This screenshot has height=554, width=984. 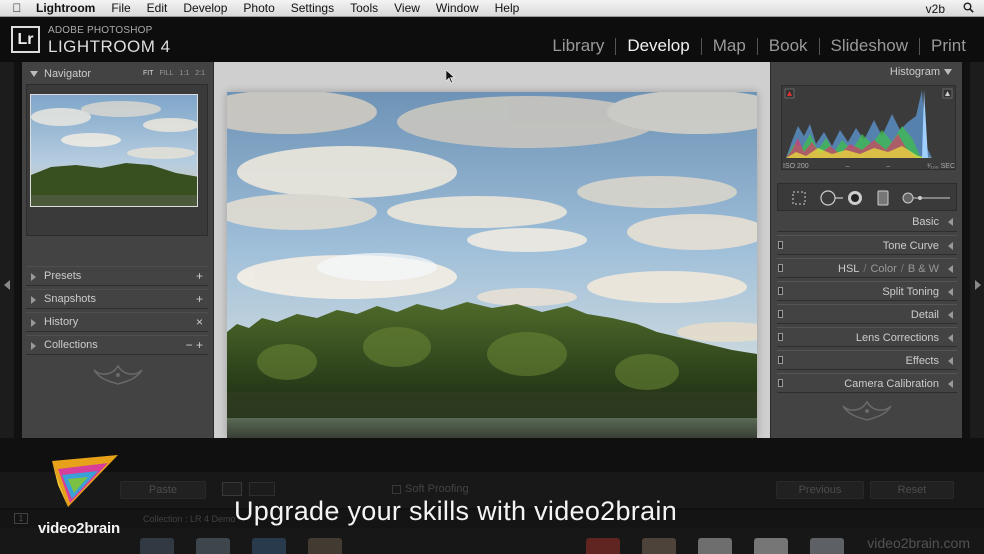 I want to click on module-library: Library, so click(x=578, y=46).